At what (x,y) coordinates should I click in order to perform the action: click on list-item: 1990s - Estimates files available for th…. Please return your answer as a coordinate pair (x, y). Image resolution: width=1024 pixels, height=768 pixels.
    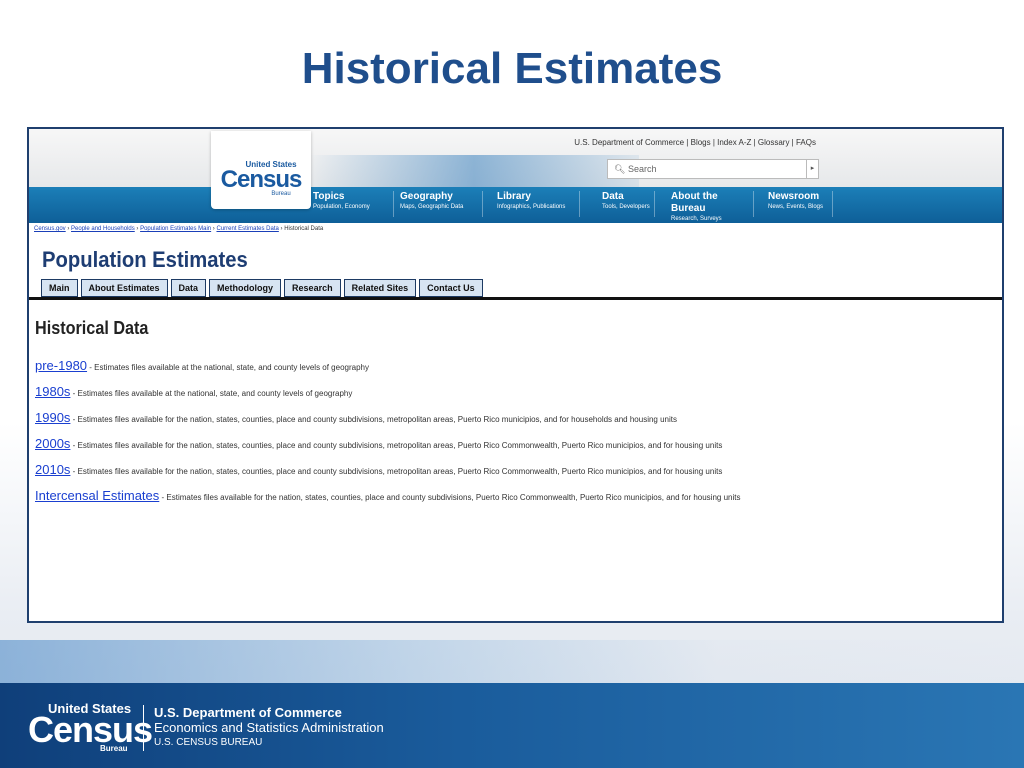
    Looking at the image, I should click on (515, 422).